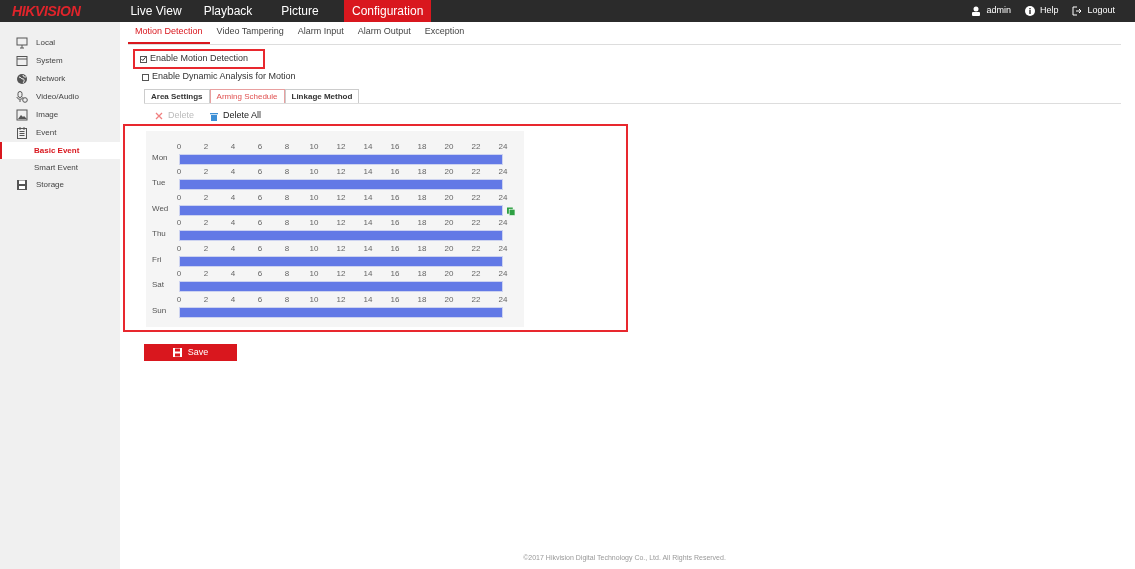  I want to click on microphone-icon, so click(22, 97).